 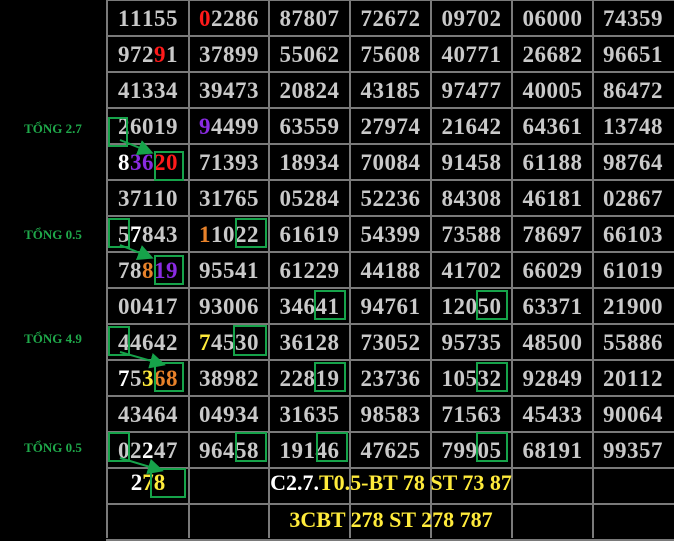 What do you see at coordinates (633, 379) in the screenshot?
I see `number-cell: 20112` at bounding box center [633, 379].